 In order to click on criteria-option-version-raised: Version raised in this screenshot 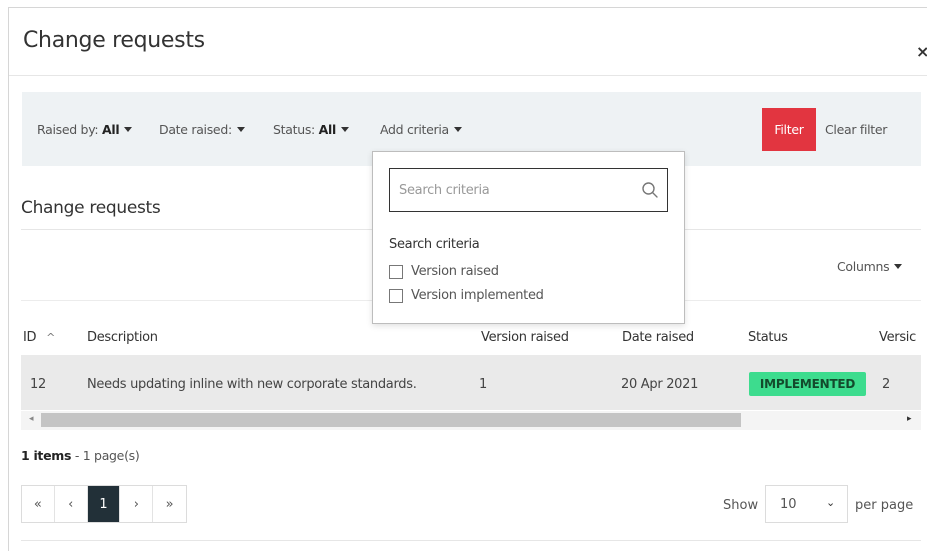, I will do `click(444, 271)`.